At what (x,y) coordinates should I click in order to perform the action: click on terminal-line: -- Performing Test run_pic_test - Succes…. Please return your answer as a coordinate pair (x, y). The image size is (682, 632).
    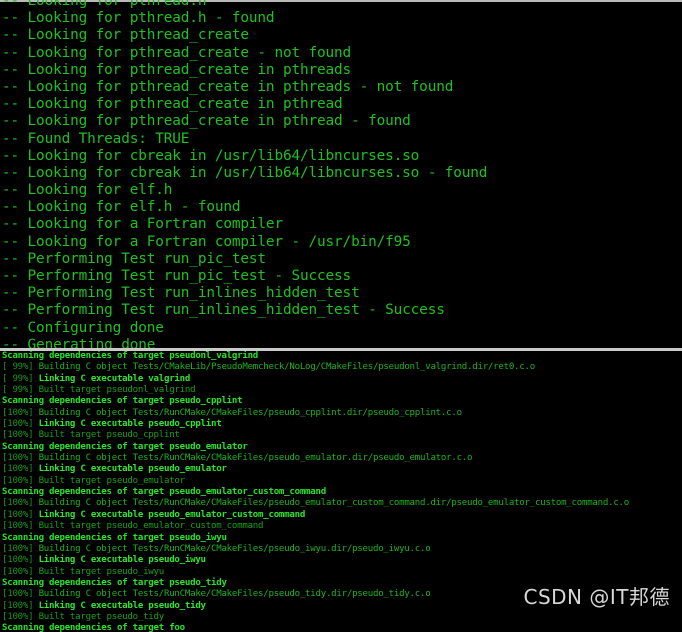
    Looking at the image, I should click on (177, 276).